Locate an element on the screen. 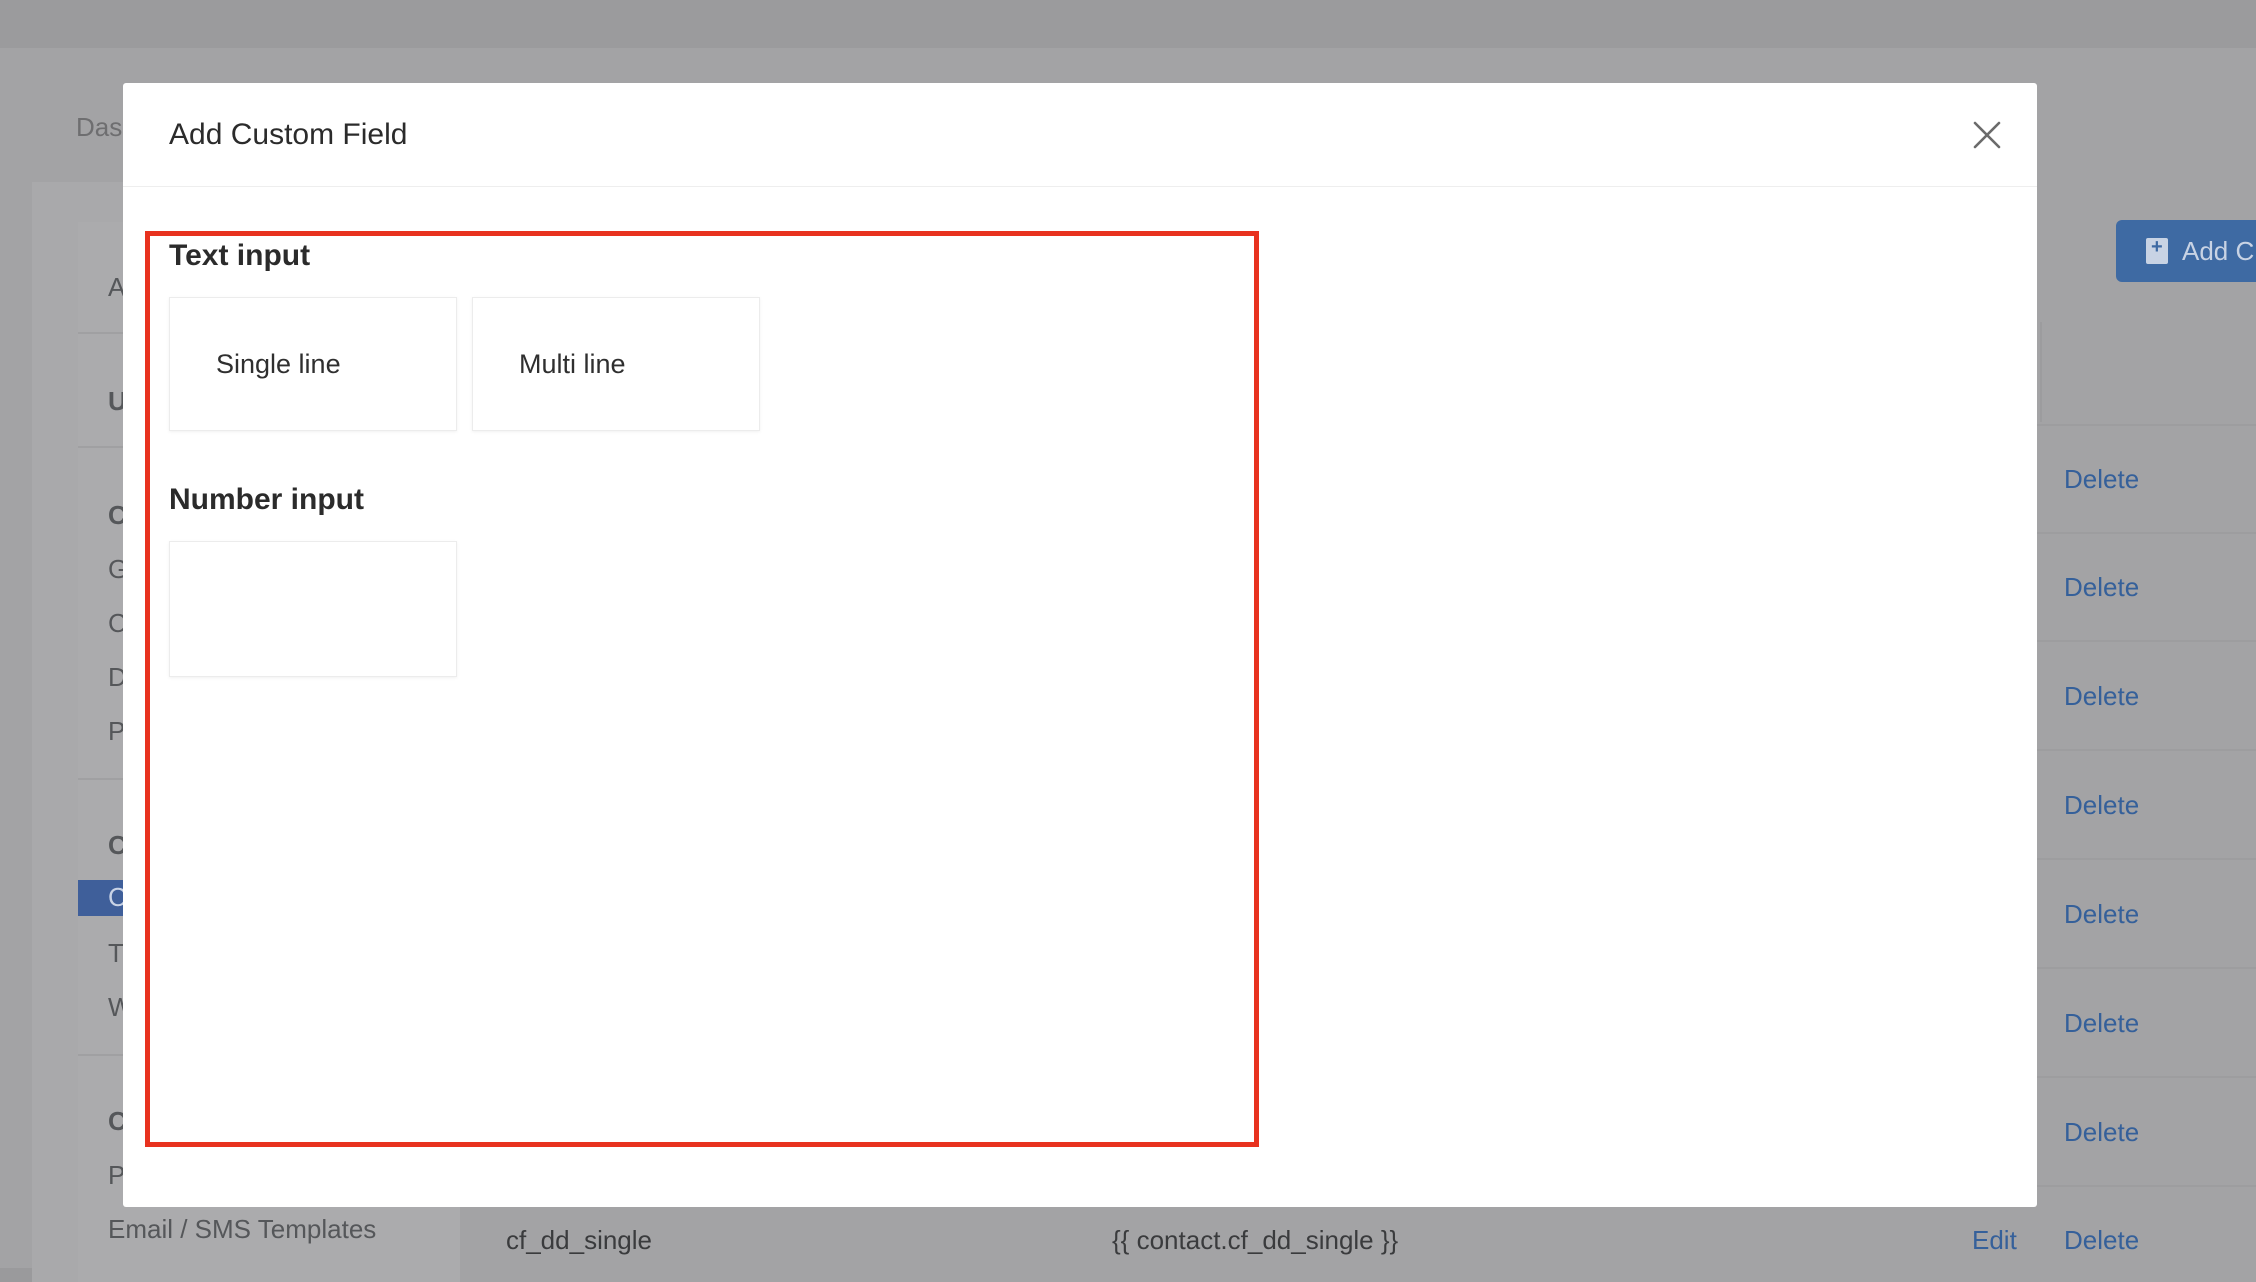 The height and width of the screenshot is (1282, 2256). option-multi-line: Multi line is located at coordinates (616, 364).